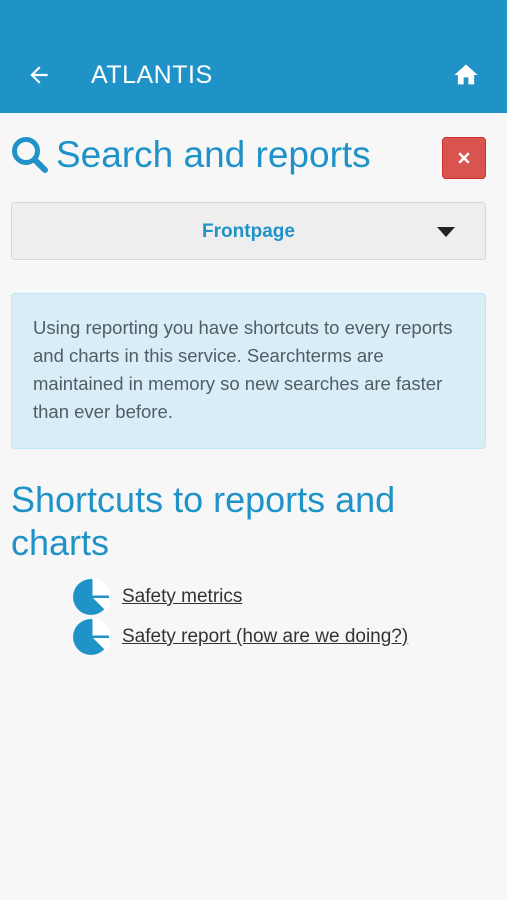 This screenshot has width=507, height=900. Describe the element at coordinates (30, 155) in the screenshot. I see `search-icon` at that location.